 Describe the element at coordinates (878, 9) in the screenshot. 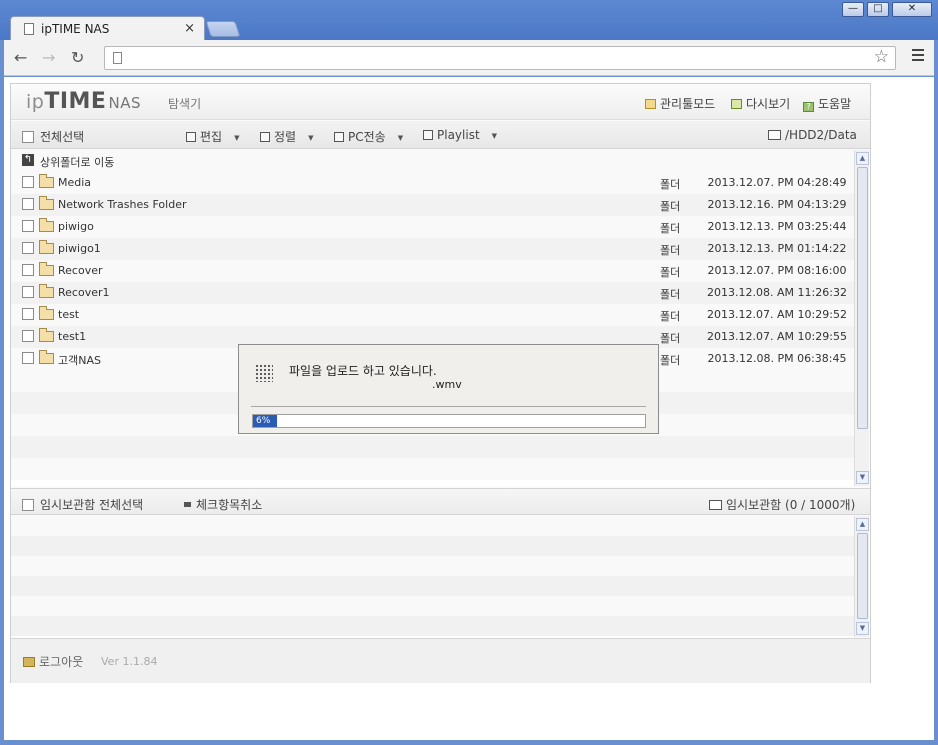

I see `maximize-button: □` at that location.